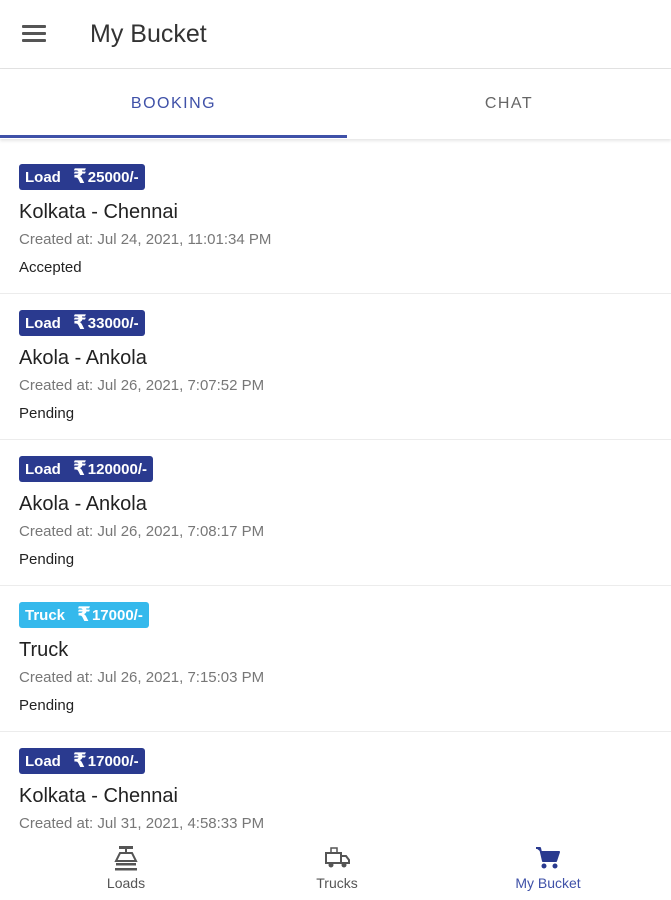 The image size is (671, 900). I want to click on booking-badge: Truck ₹17000/-, so click(84, 615).